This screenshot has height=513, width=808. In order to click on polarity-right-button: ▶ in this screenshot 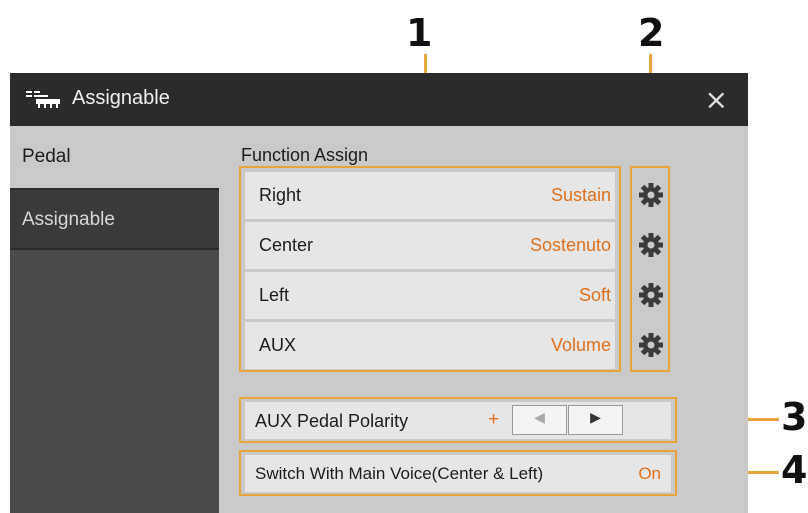, I will do `click(595, 420)`.